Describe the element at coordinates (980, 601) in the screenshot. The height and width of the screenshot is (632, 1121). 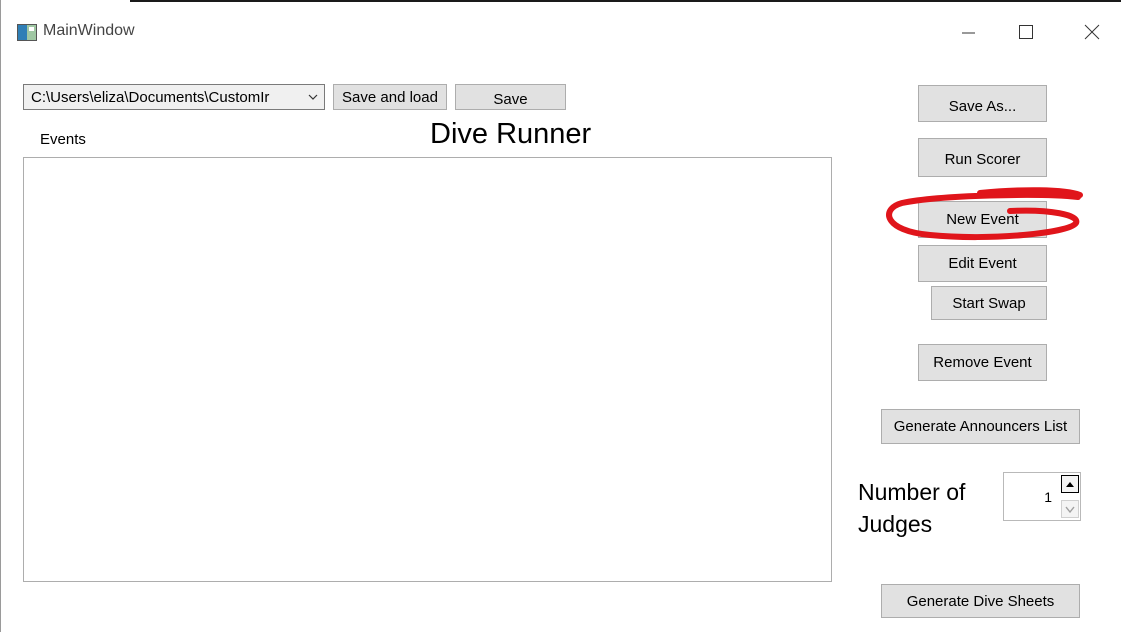
I see `generate-dive-sheets-button: Generate Dive Sheets` at that location.